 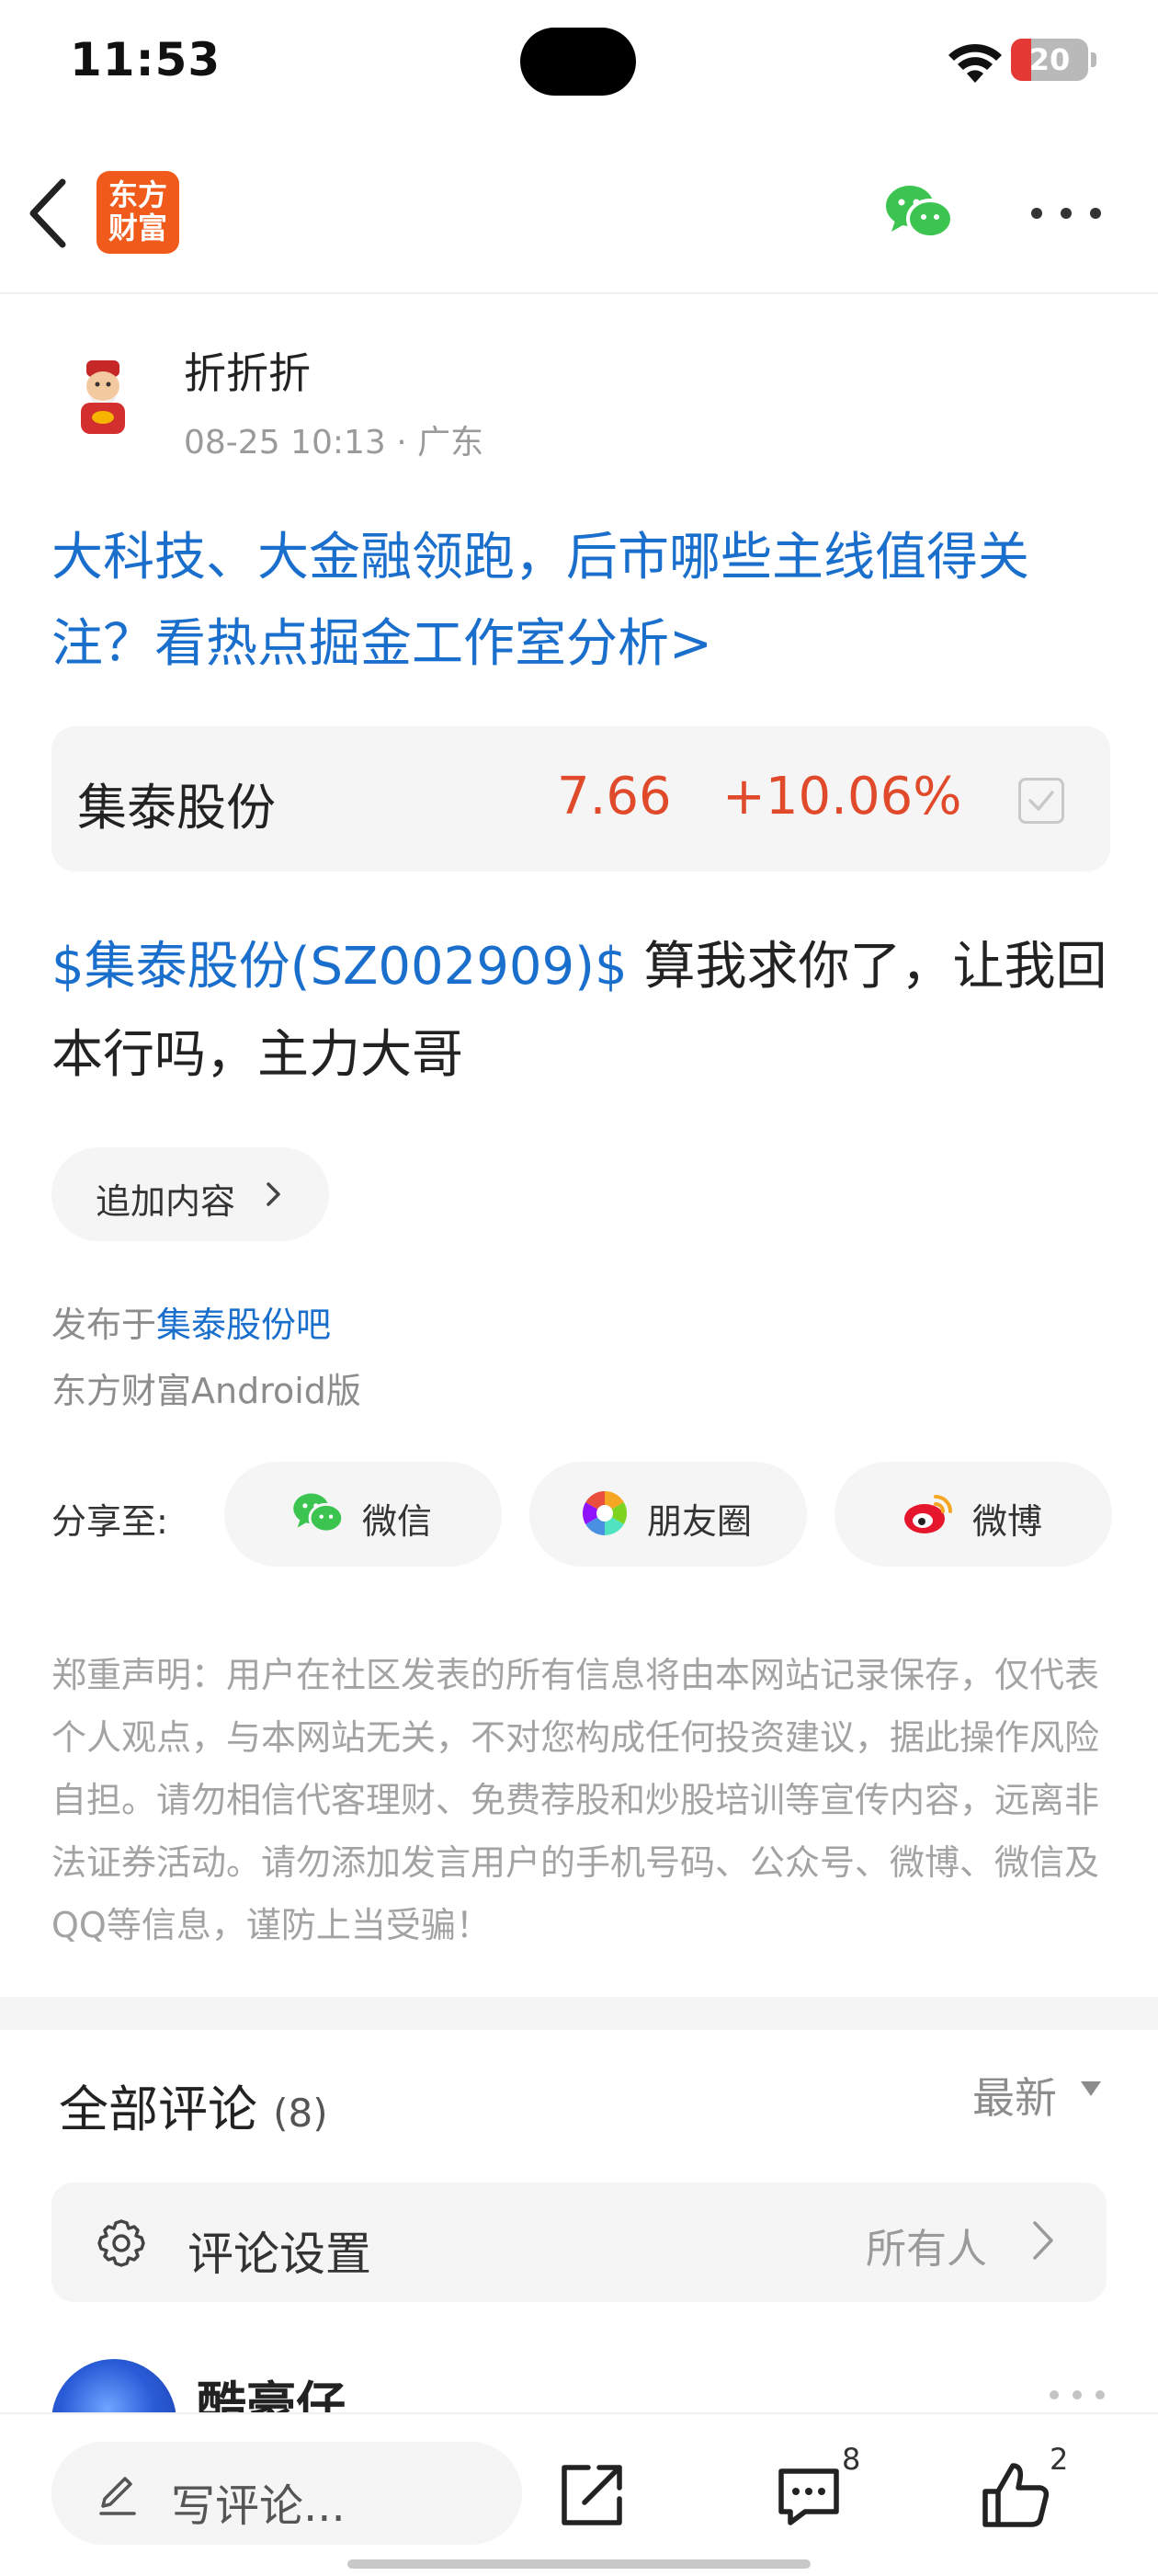 I want to click on pencil-icon, so click(x=118, y=2496).